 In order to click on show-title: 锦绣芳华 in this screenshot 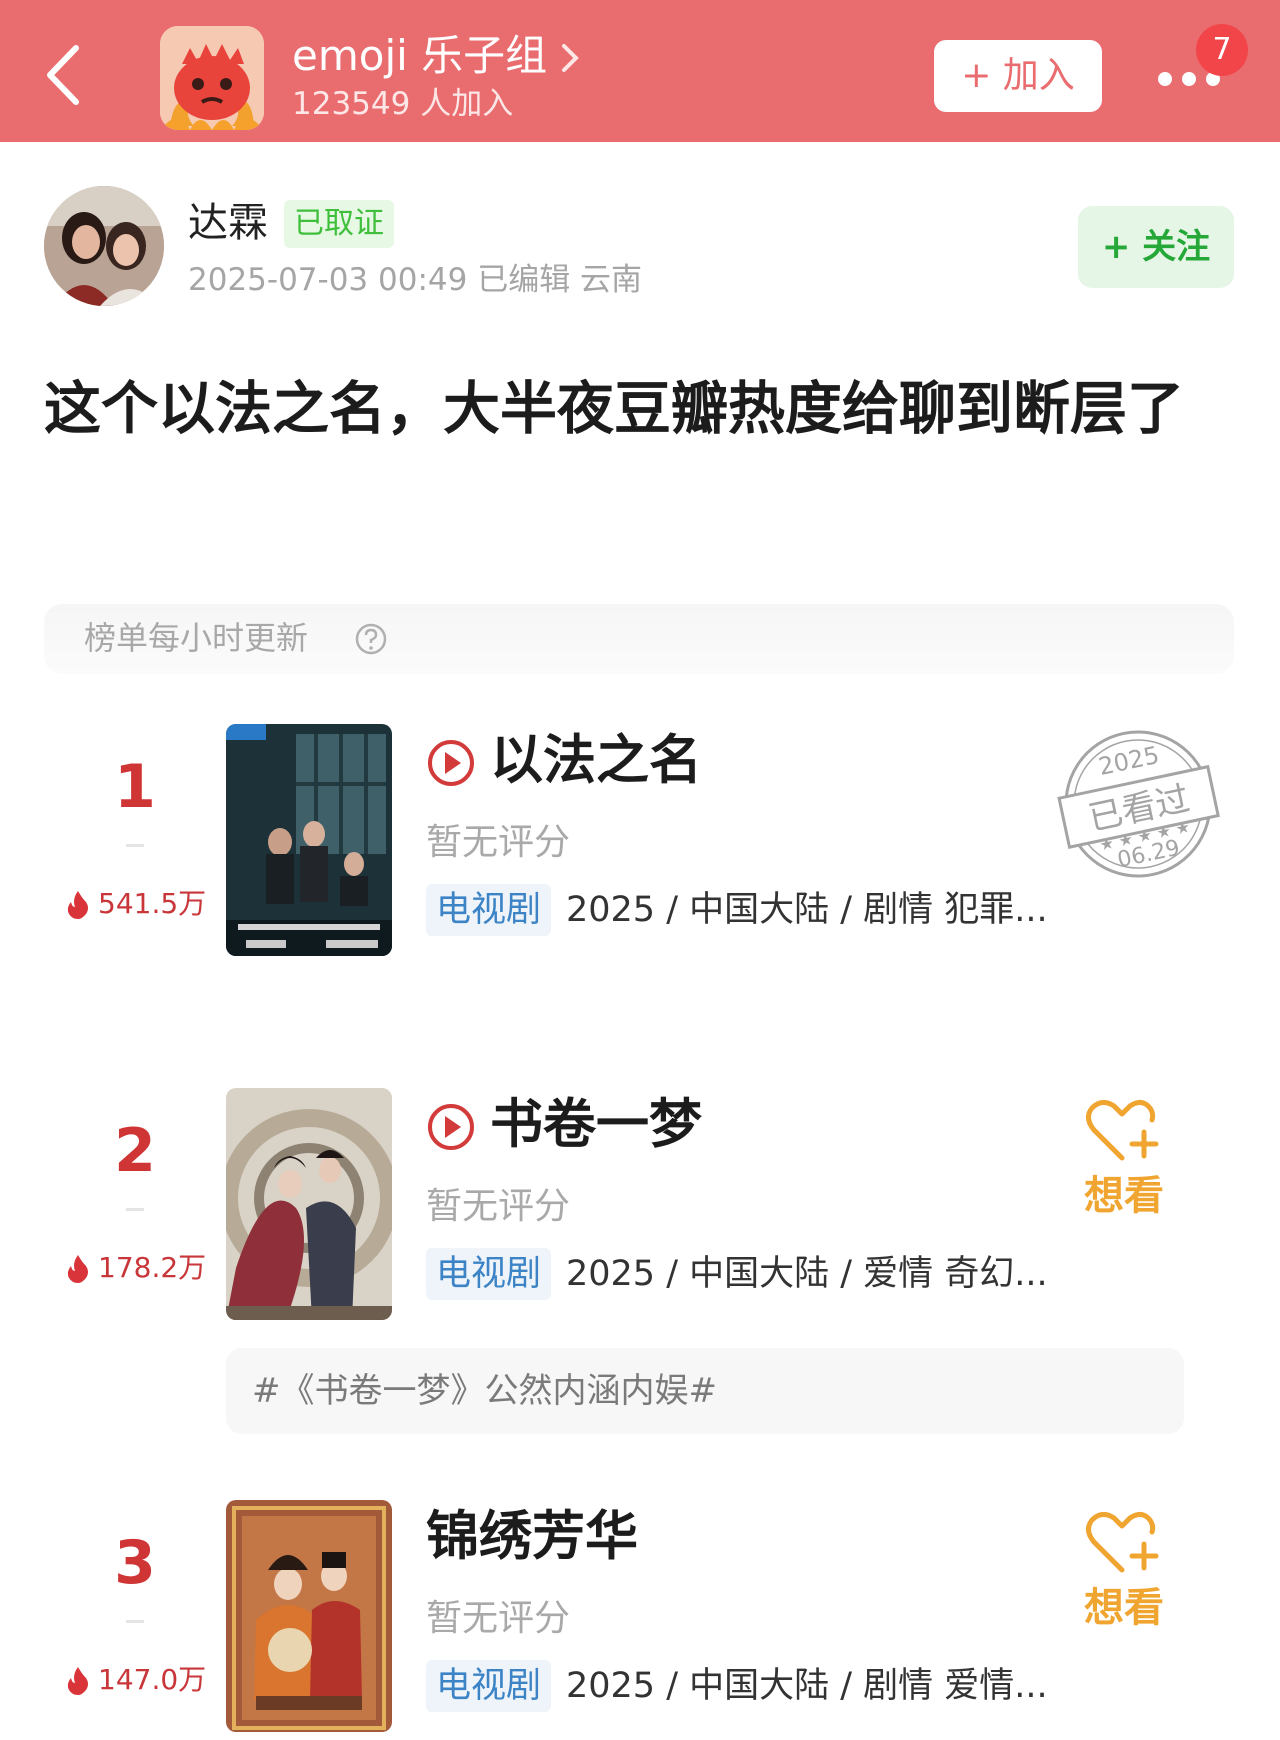, I will do `click(532, 1537)`.